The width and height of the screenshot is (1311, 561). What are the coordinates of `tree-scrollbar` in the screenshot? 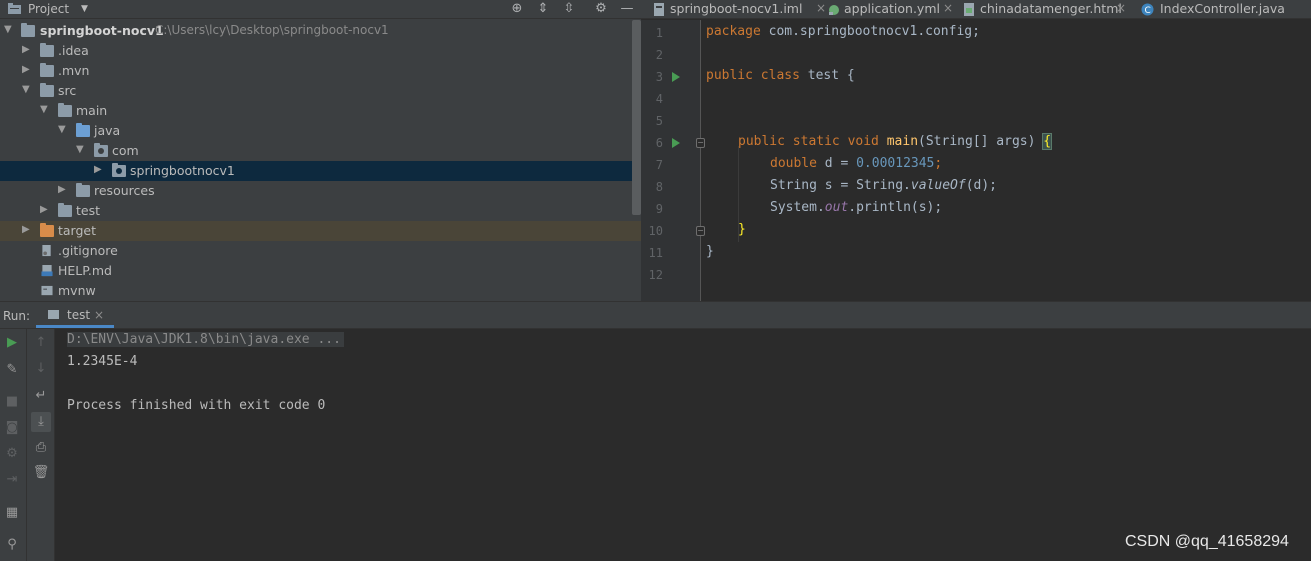 It's located at (636, 117).